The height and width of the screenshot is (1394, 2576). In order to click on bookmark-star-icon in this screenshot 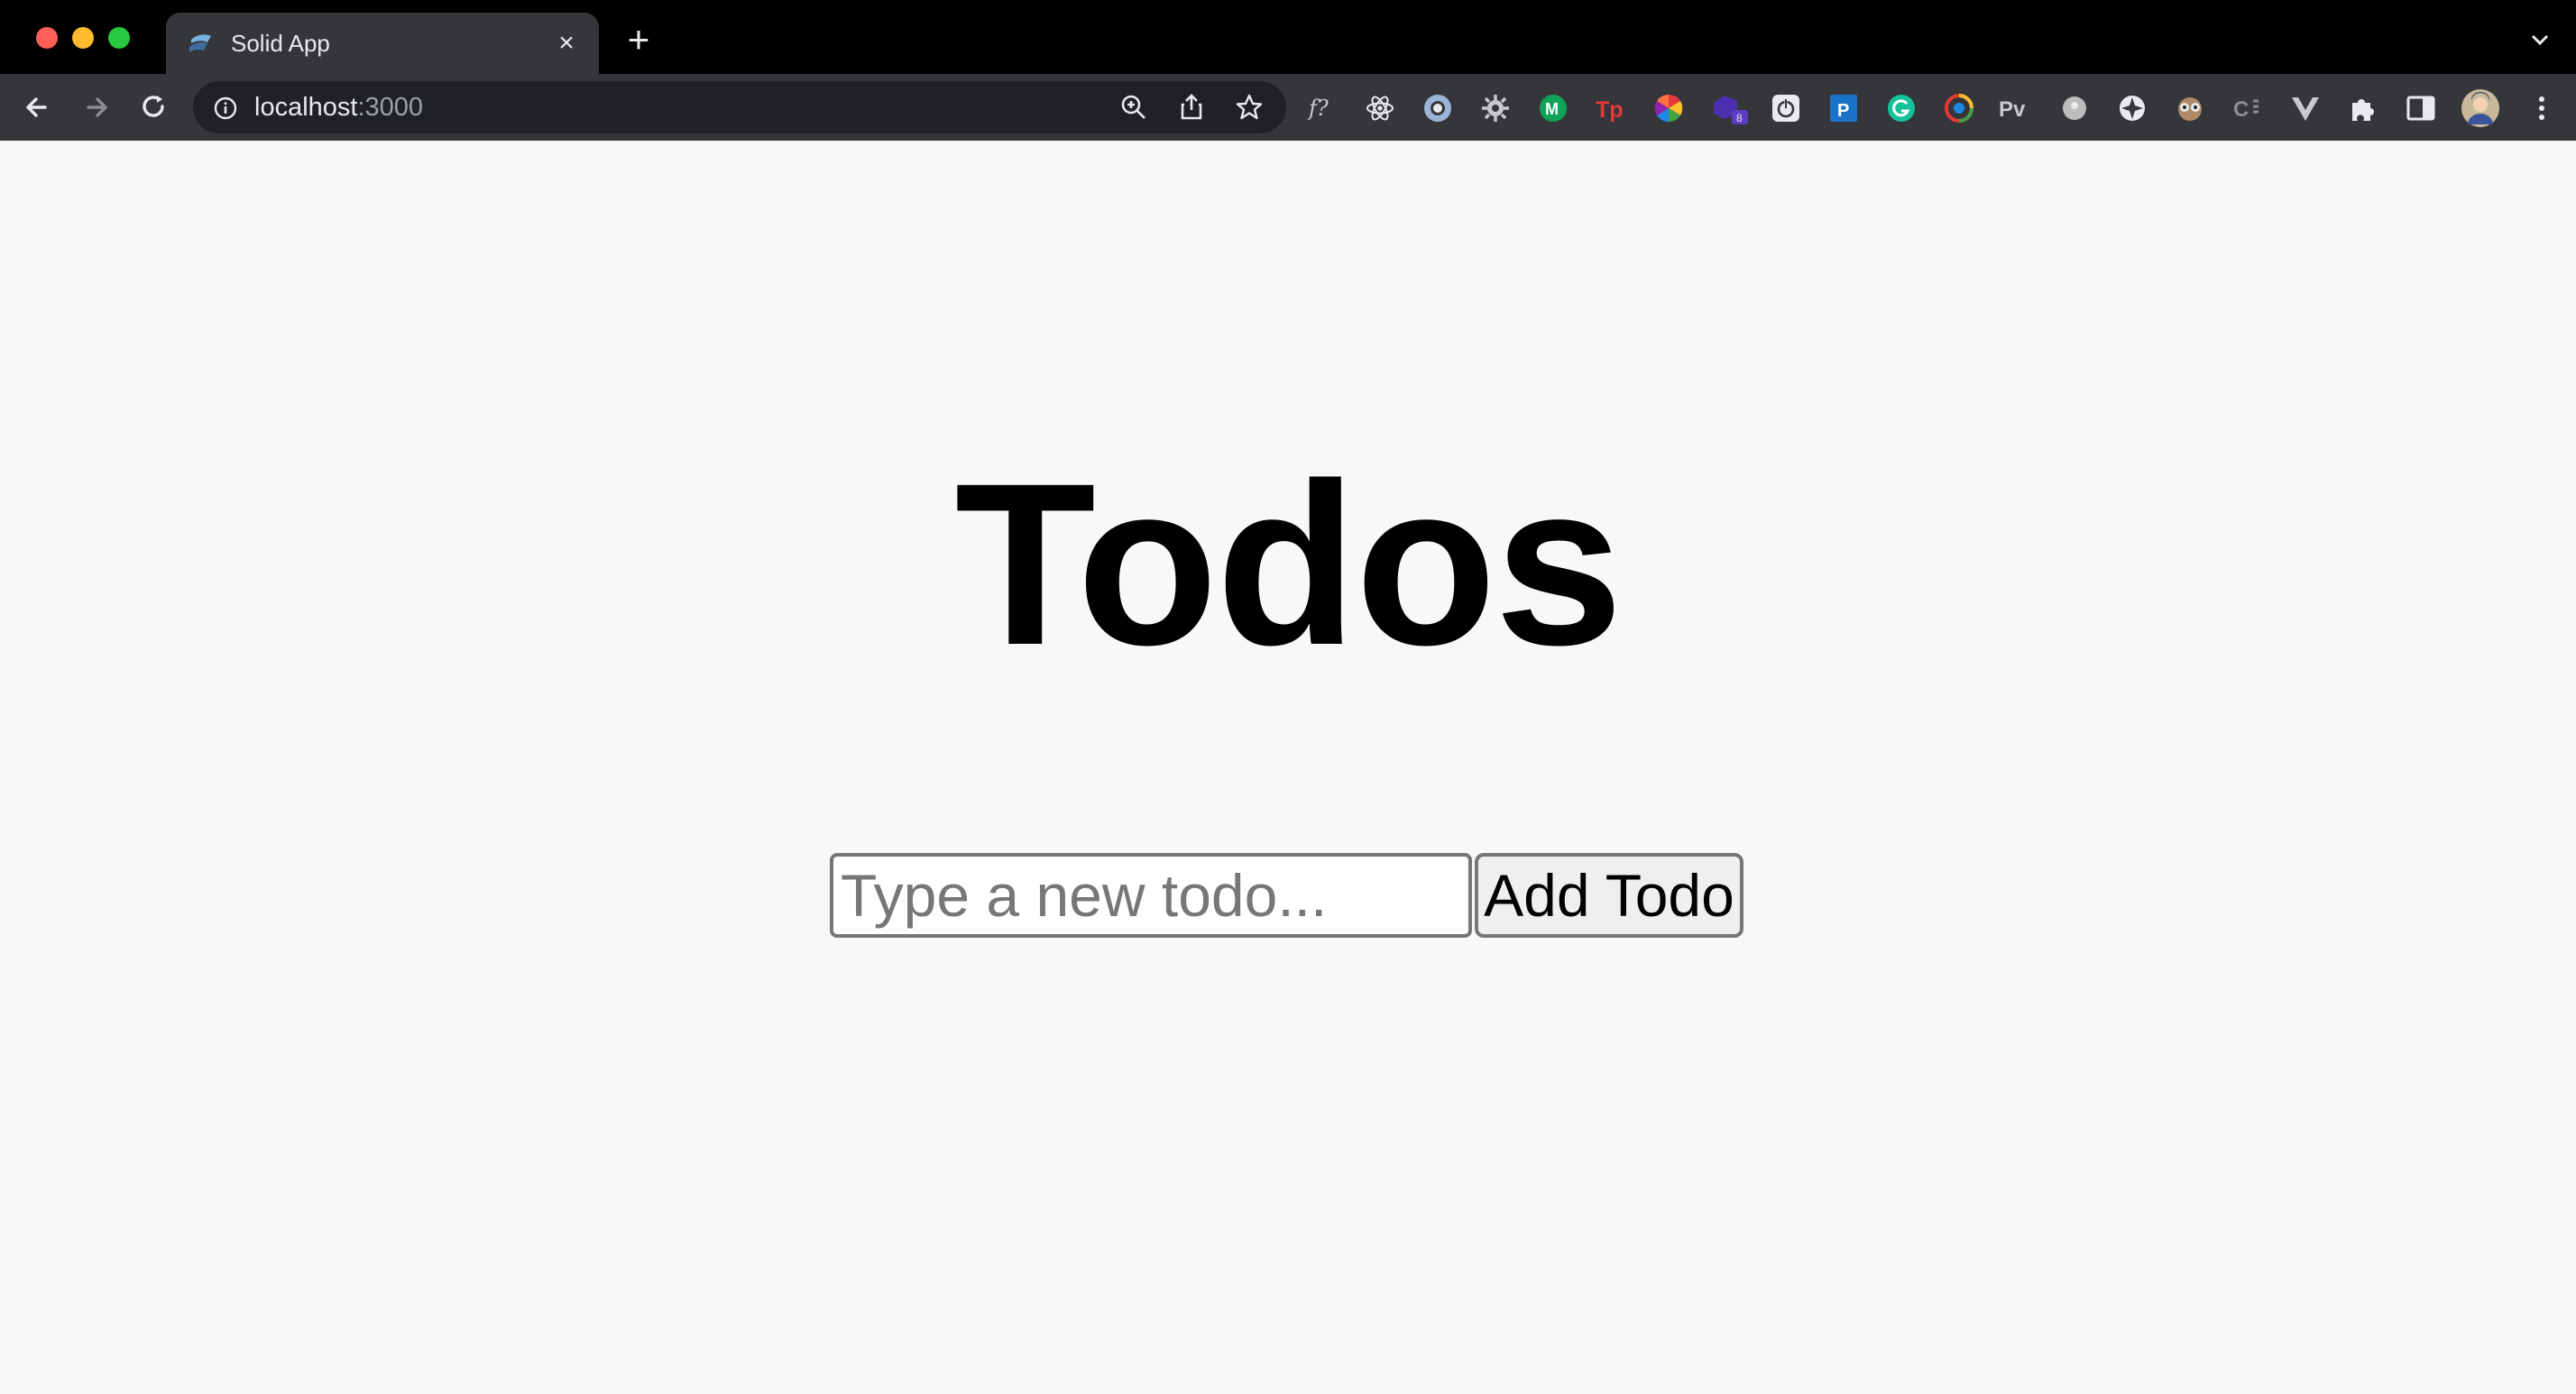, I will do `click(1250, 108)`.